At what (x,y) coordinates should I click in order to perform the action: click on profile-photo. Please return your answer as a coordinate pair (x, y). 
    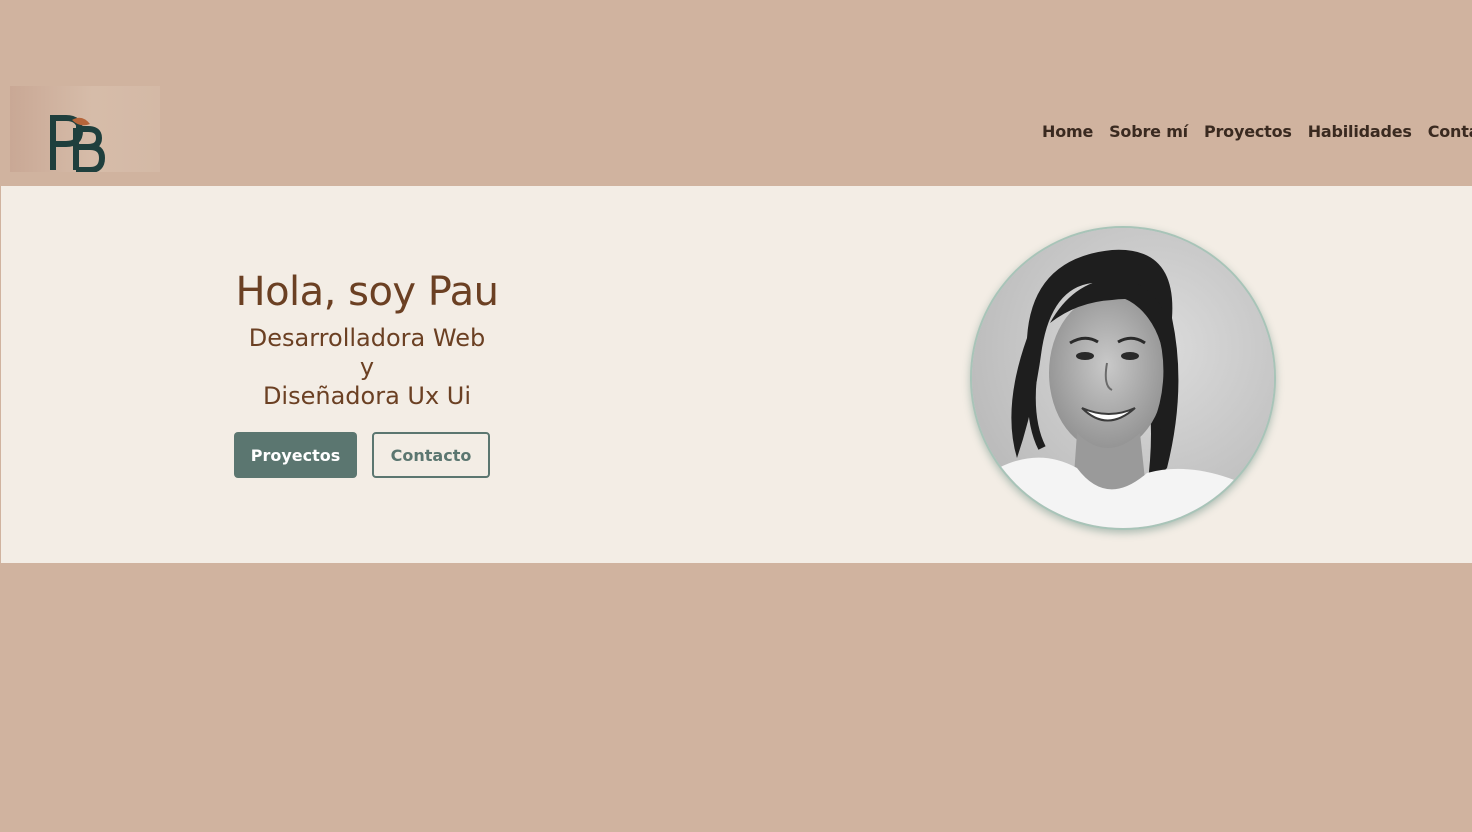
    Looking at the image, I should click on (1123, 378).